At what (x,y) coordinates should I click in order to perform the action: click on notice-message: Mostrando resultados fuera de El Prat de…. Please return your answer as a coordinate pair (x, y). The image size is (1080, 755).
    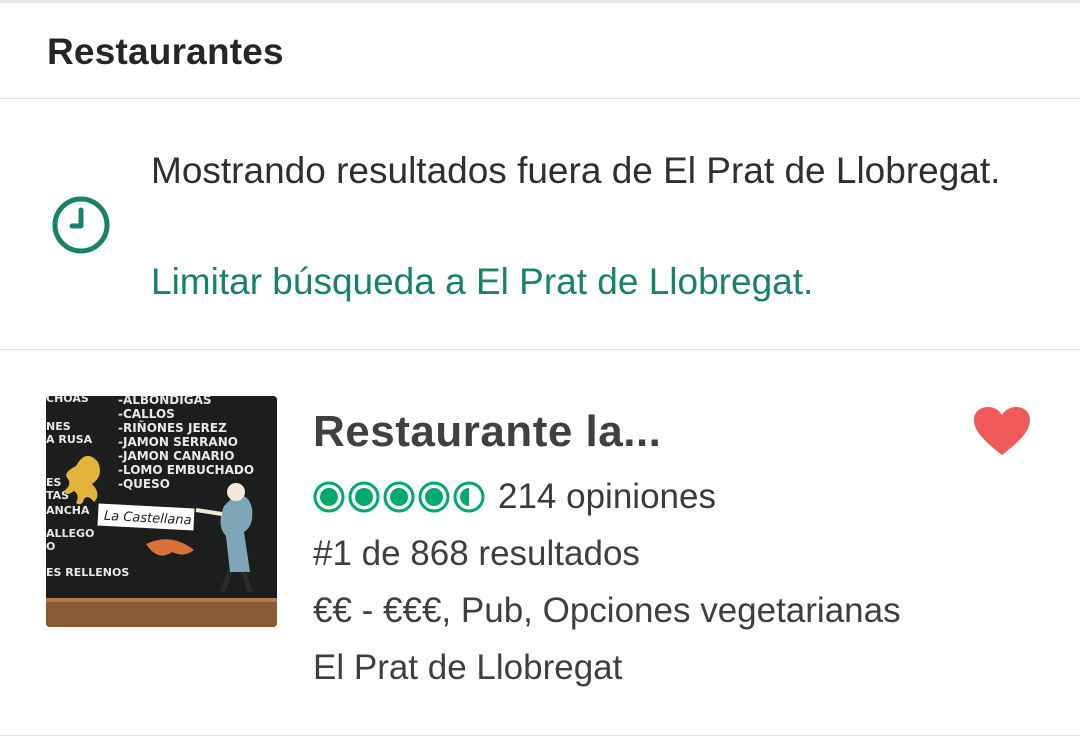
    Looking at the image, I should click on (576, 170).